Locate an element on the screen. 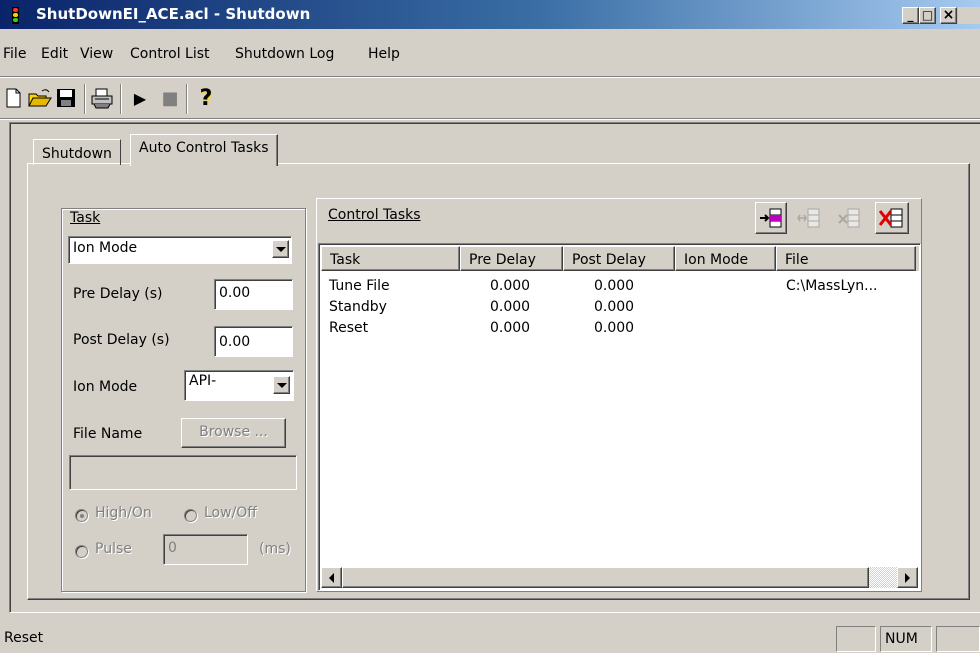 Image resolution: width=980 pixels, height=653 pixels. low-off-label: Low/Off is located at coordinates (230, 513).